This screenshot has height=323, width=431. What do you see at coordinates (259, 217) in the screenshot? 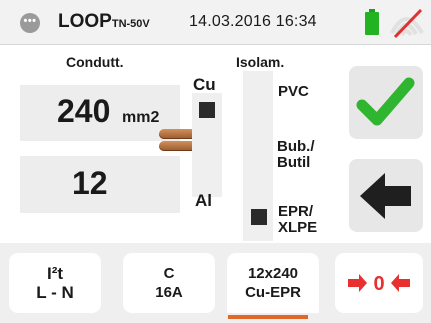
I see `insulation-slider-marker` at bounding box center [259, 217].